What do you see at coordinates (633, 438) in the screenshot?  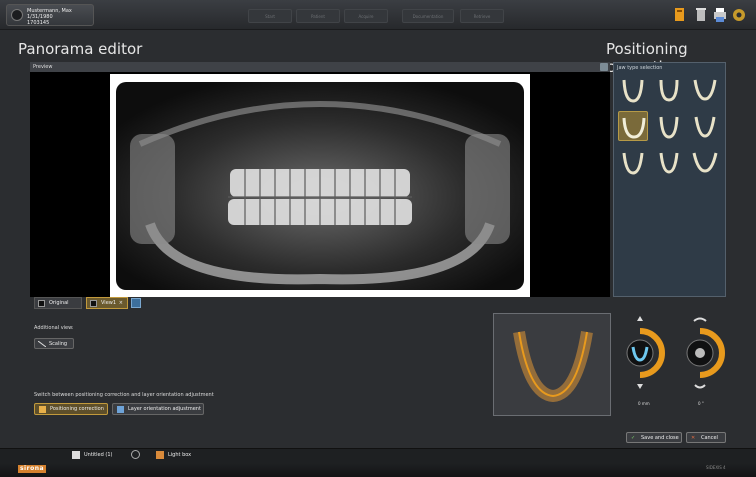 I see `check-icon: ✓` at bounding box center [633, 438].